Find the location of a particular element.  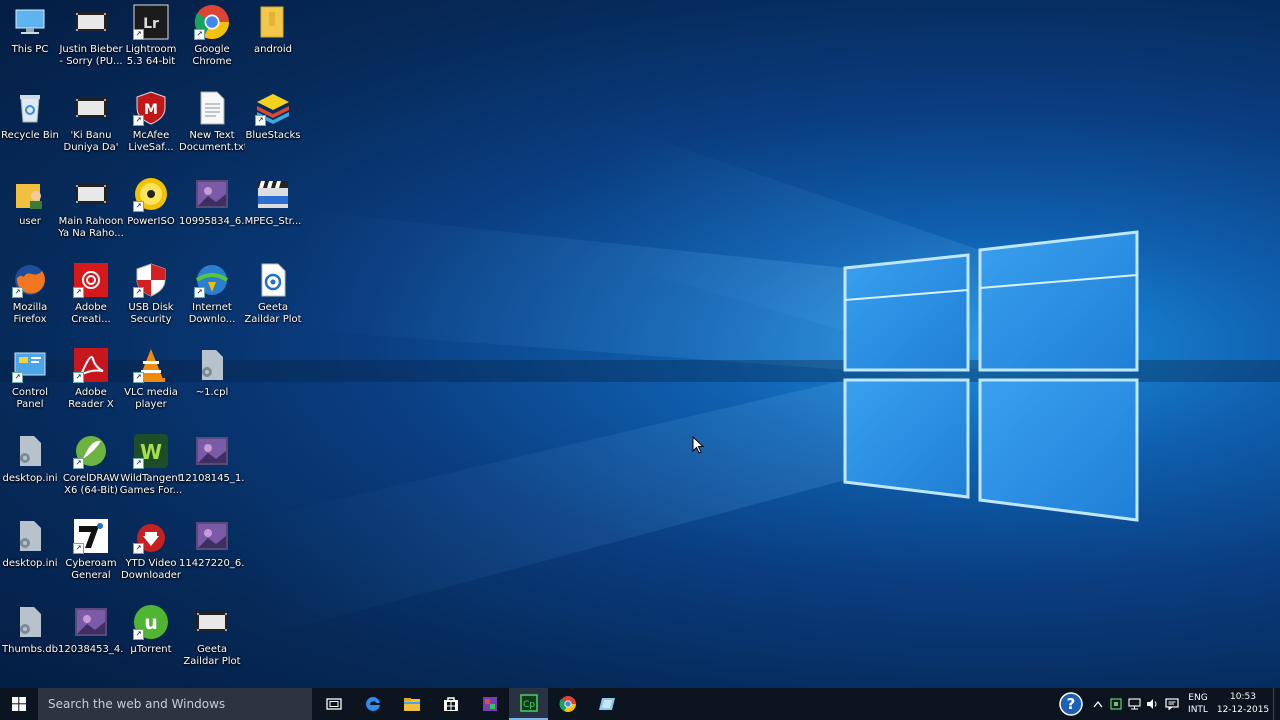

desktop-icon: ↗ USB Disk Security is located at coordinates (151, 301).